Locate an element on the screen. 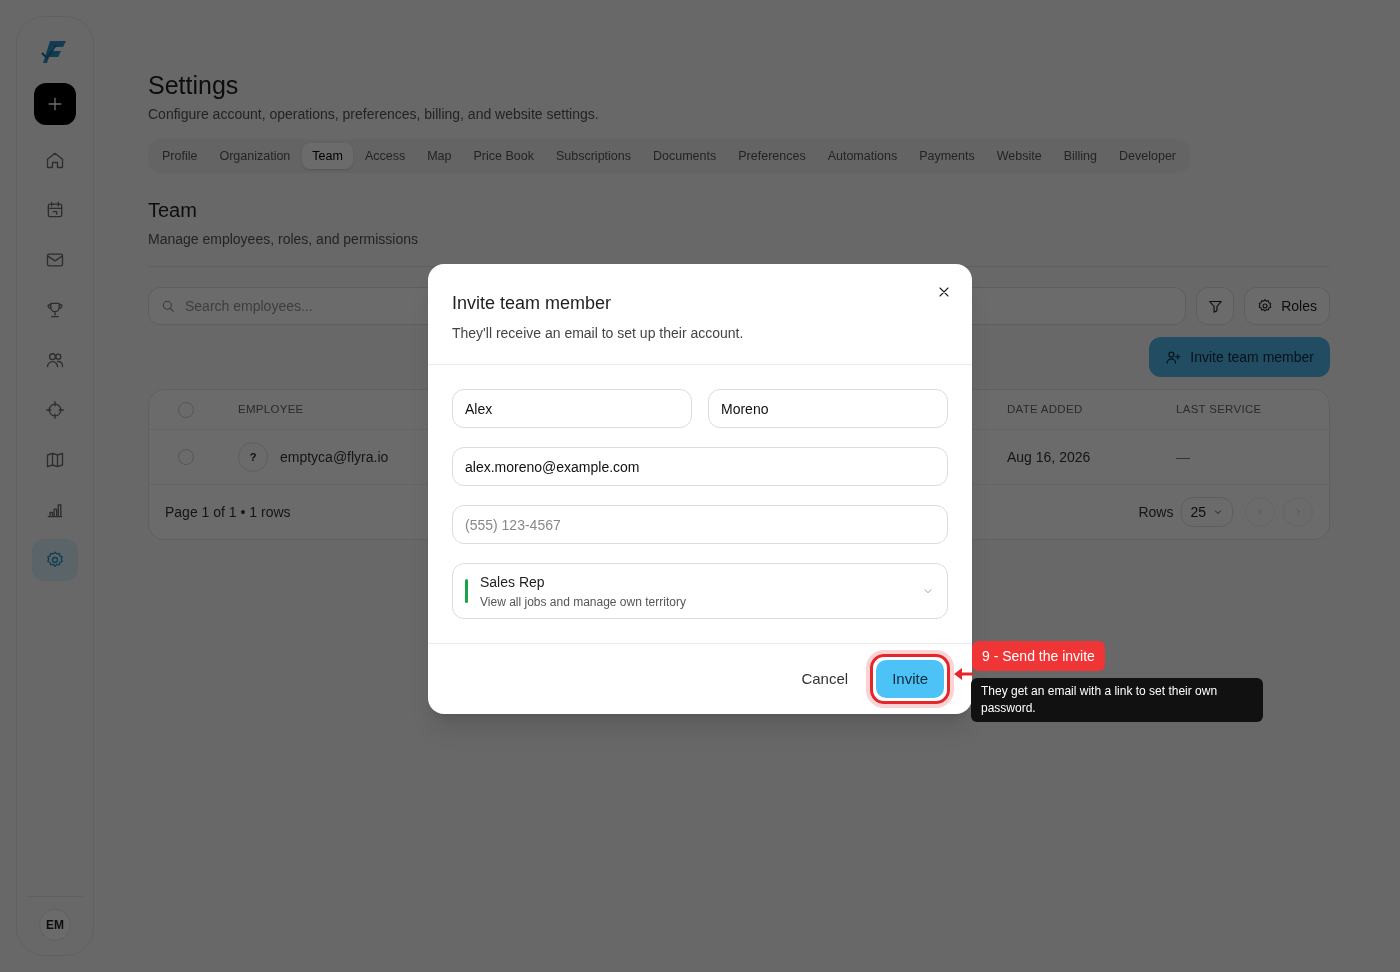  role-description: View all jobs and manage own territory is located at coordinates (583, 602).